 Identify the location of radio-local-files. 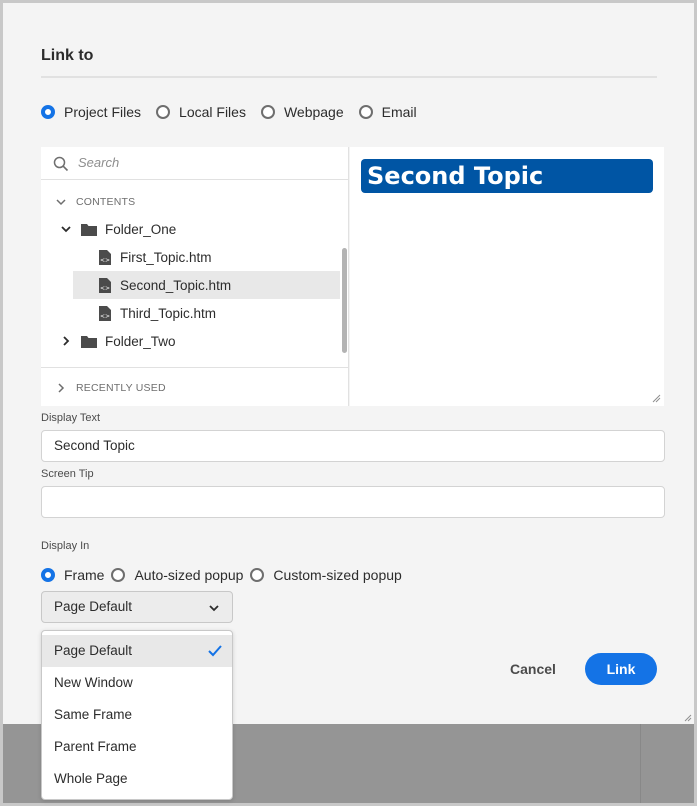
(163, 112).